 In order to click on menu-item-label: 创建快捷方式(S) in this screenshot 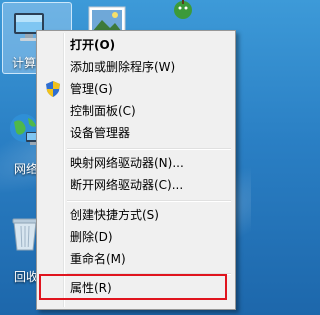, I will do `click(114, 215)`.